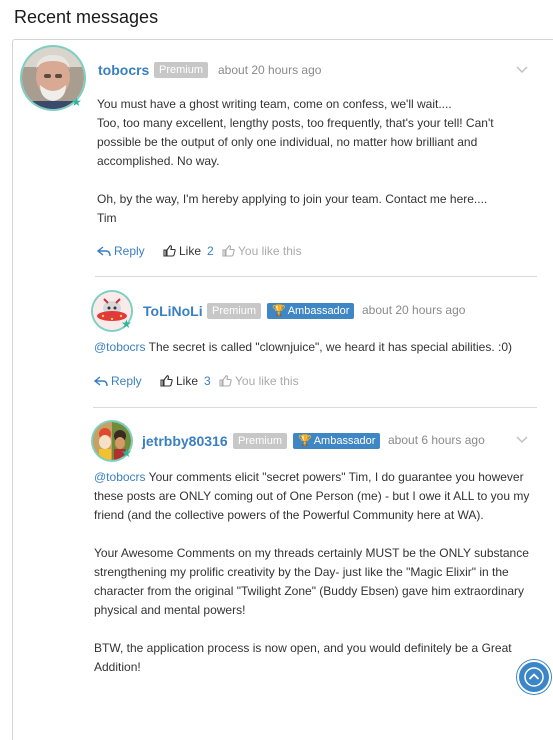 This screenshot has height=740, width=553. What do you see at coordinates (173, 311) in the screenshot?
I see `username: ToLiNoLi` at bounding box center [173, 311].